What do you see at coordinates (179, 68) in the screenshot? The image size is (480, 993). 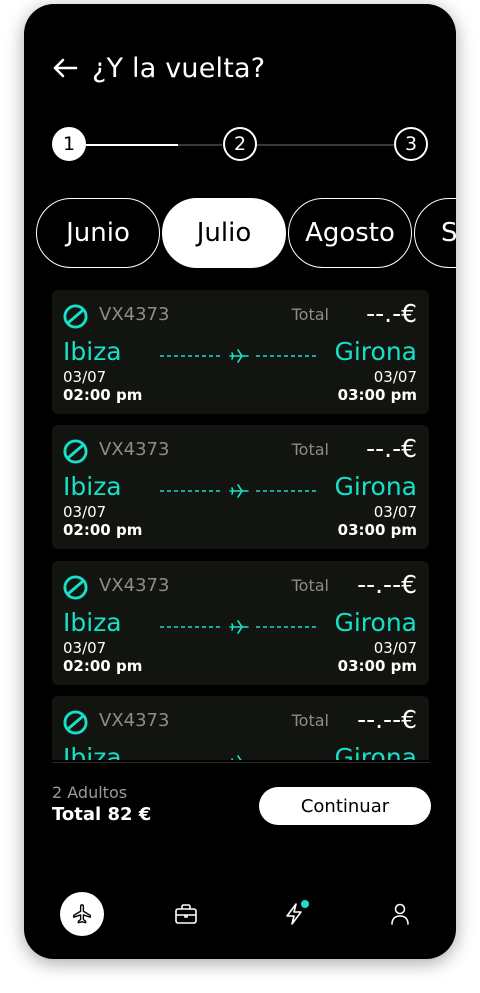 I see `page-title: ¿Y la vuelta?` at bounding box center [179, 68].